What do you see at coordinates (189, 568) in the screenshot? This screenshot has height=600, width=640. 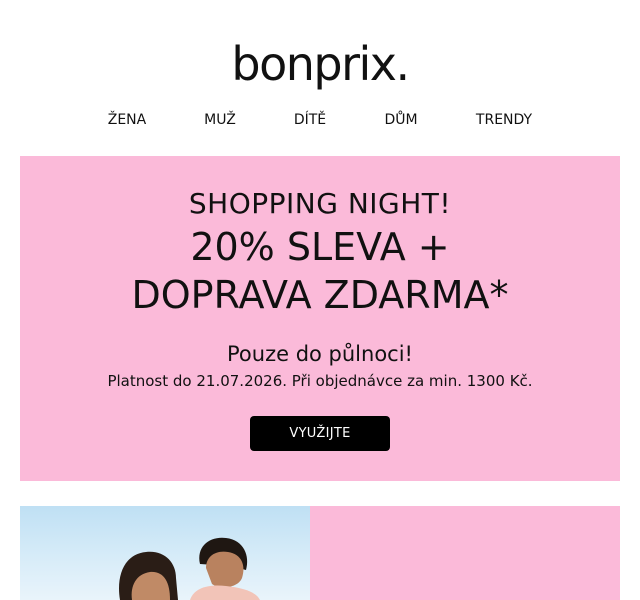 I see `models-photo-illustration` at bounding box center [189, 568].